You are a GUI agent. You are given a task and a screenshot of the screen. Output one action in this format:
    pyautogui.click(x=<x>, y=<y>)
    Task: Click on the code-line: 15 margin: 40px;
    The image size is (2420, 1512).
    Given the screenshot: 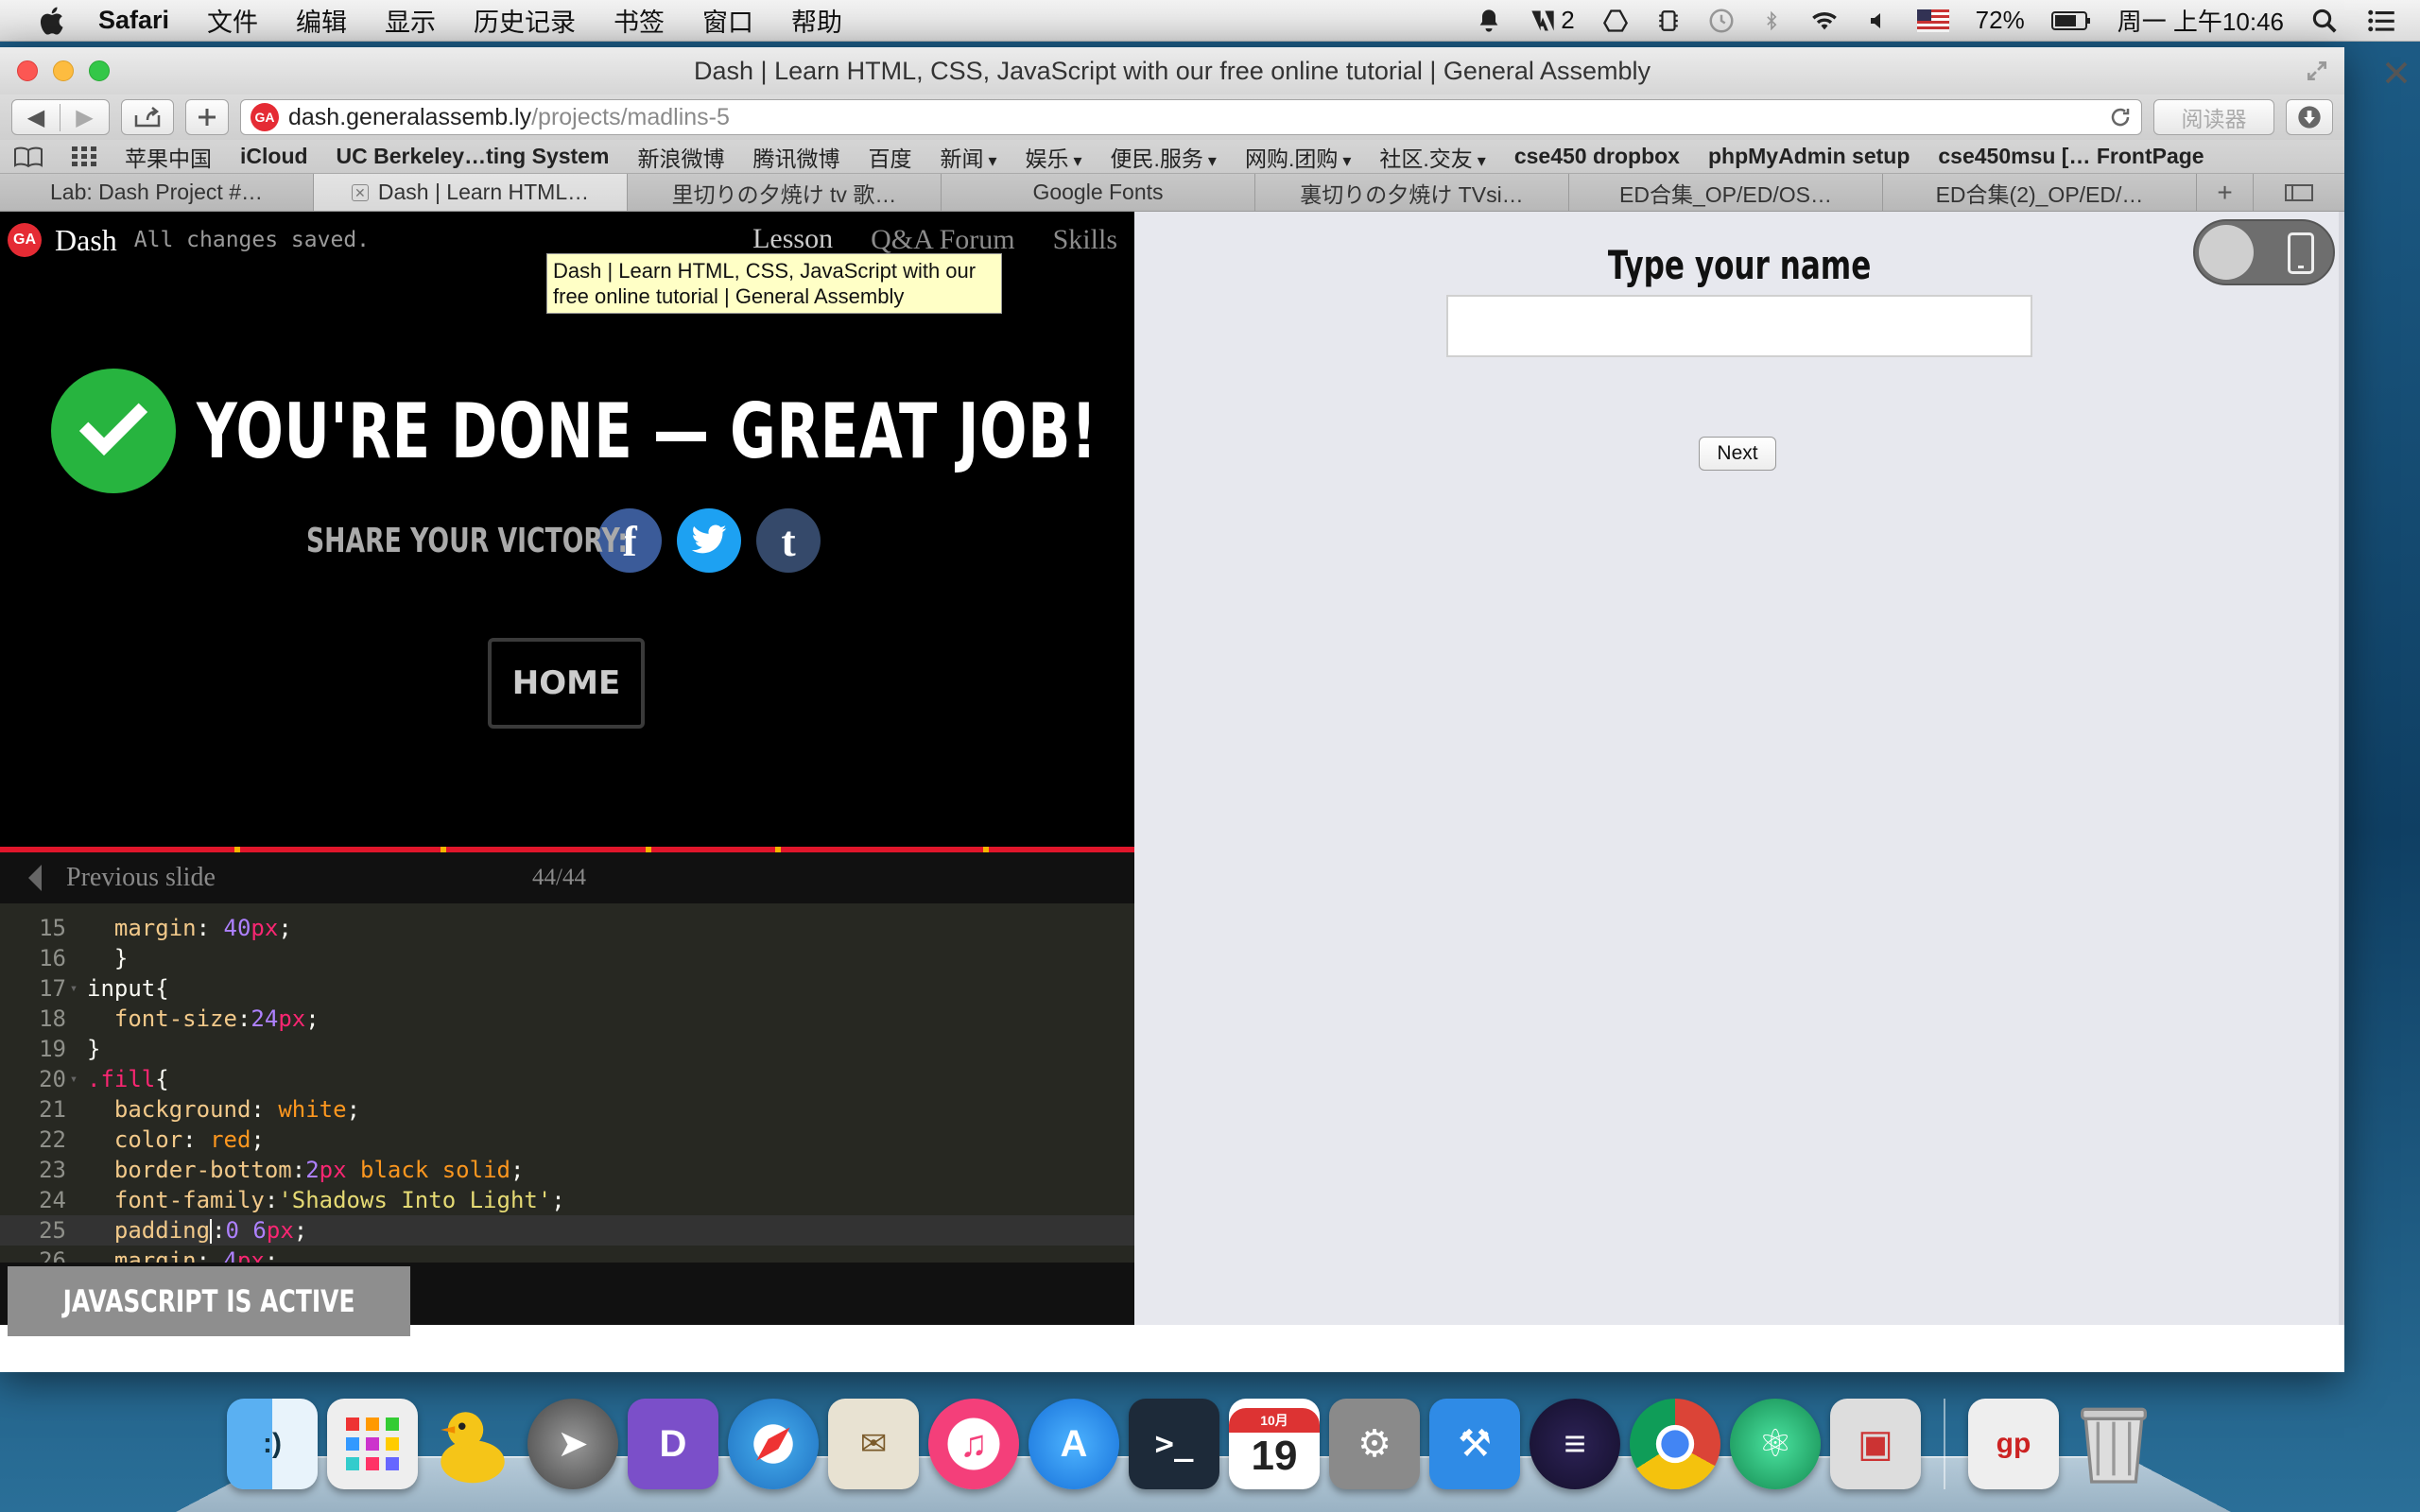 What is the action you would take?
    pyautogui.click(x=567, y=928)
    